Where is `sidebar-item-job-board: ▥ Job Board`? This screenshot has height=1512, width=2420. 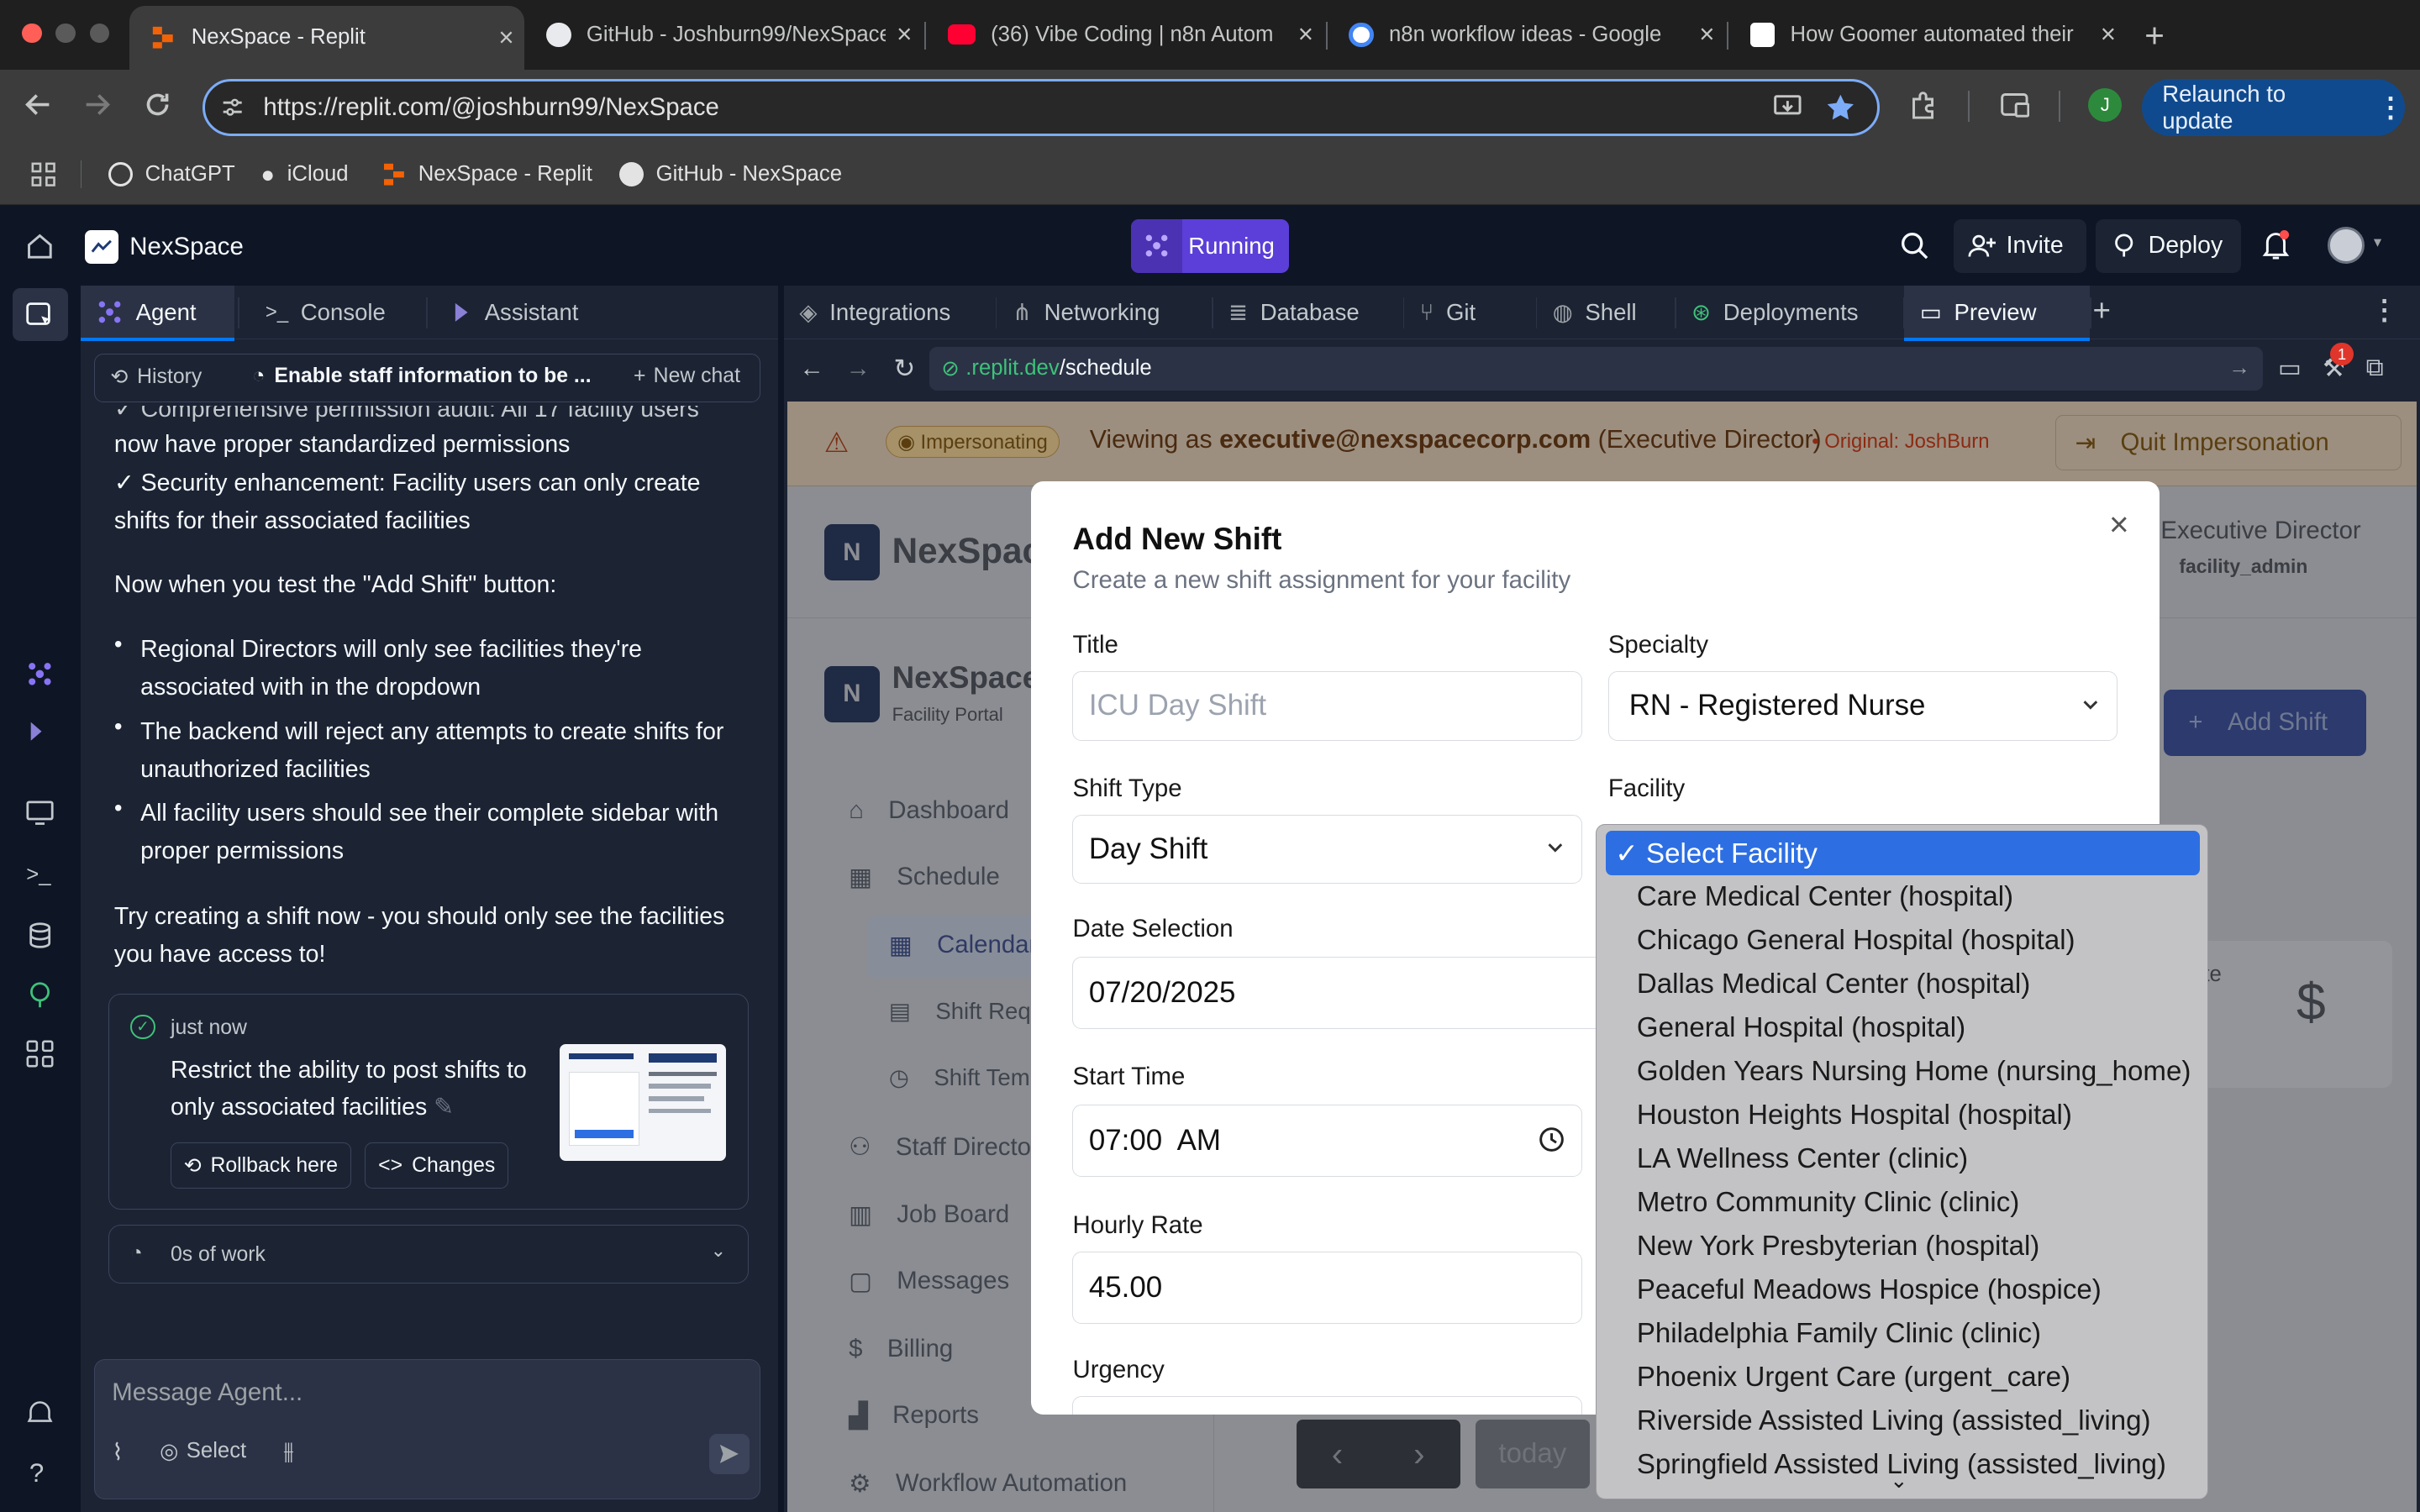 sidebar-item-job-board: ▥ Job Board is located at coordinates (929, 1215).